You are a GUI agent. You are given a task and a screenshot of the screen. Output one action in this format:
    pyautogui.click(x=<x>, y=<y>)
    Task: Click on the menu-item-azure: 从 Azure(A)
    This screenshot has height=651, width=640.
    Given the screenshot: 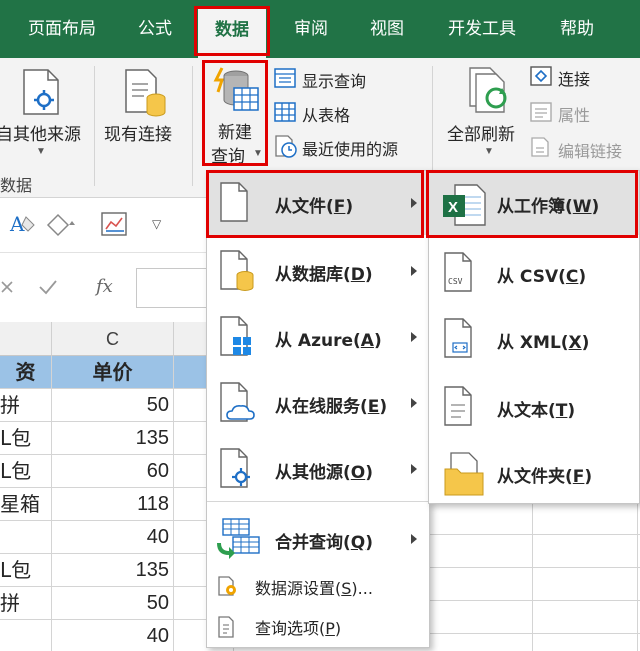 What is the action you would take?
    pyautogui.click(x=318, y=337)
    